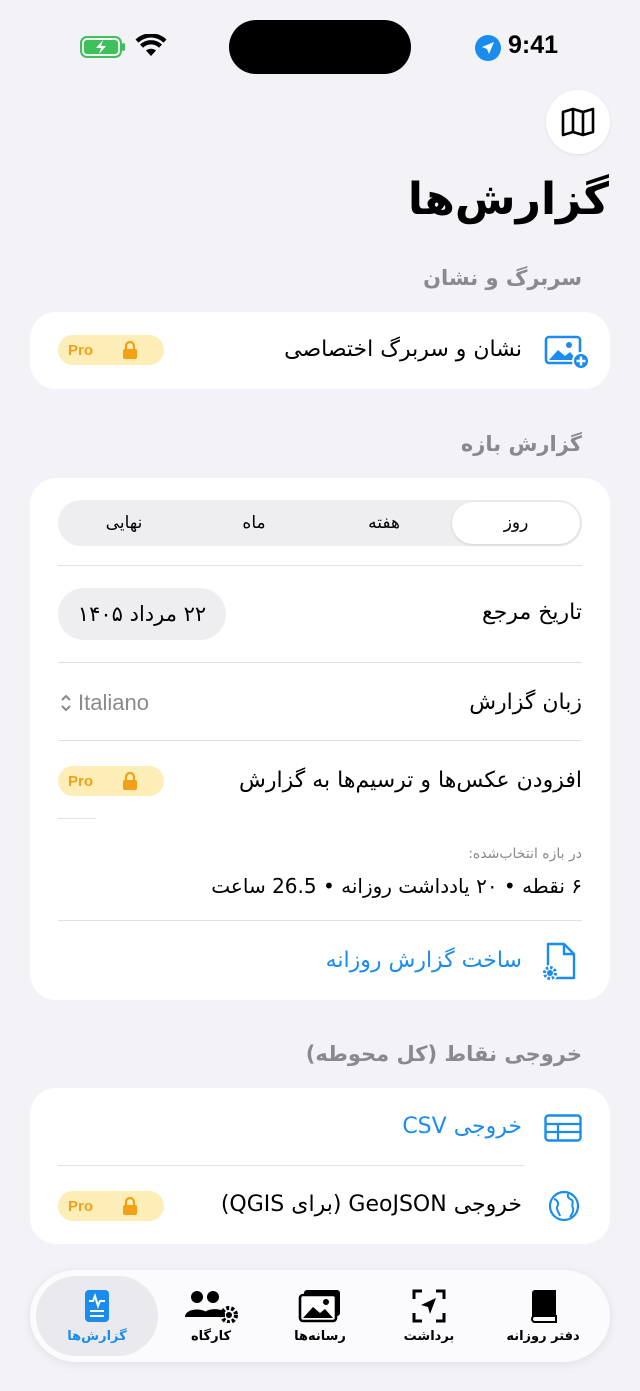  I want to click on segment-final: نهایی, so click(124, 523).